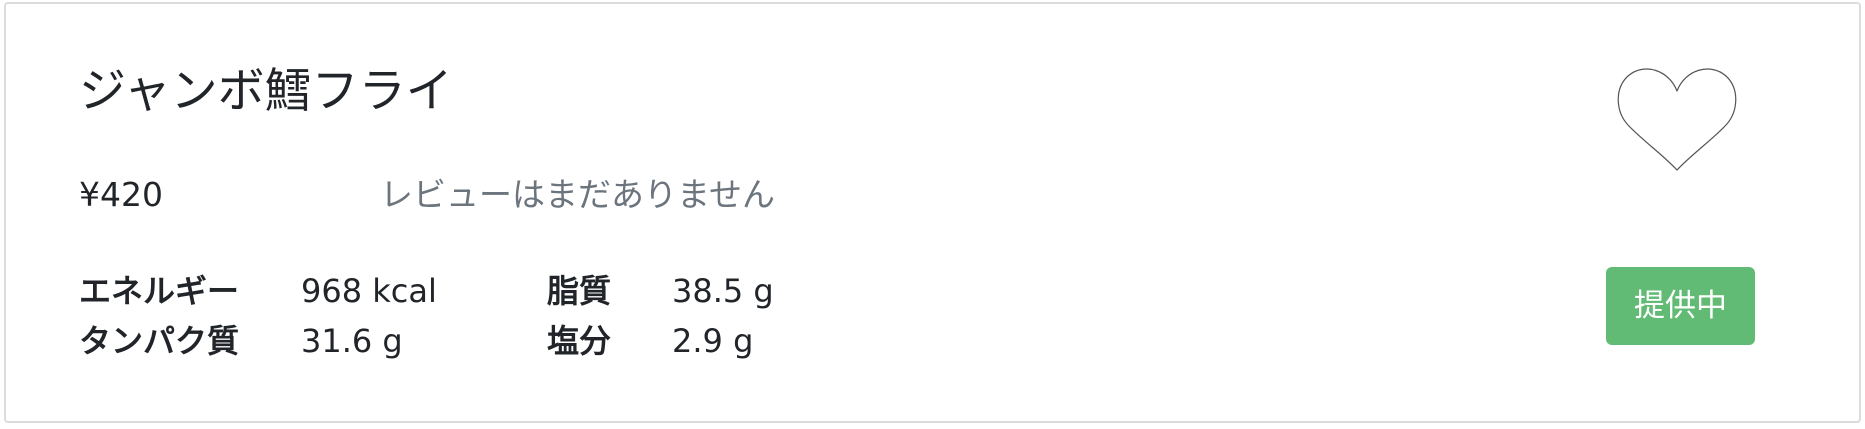 This screenshot has height=429, width=1865. I want to click on nutrition-energy-value: 968 kcal, so click(369, 291).